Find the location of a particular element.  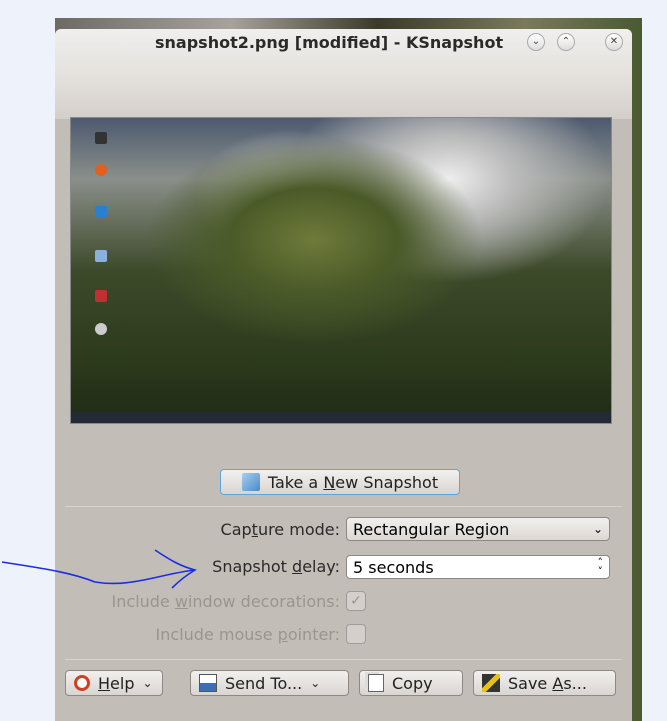

include-pointer-label: Include mouse pointer: is located at coordinates (247, 634).